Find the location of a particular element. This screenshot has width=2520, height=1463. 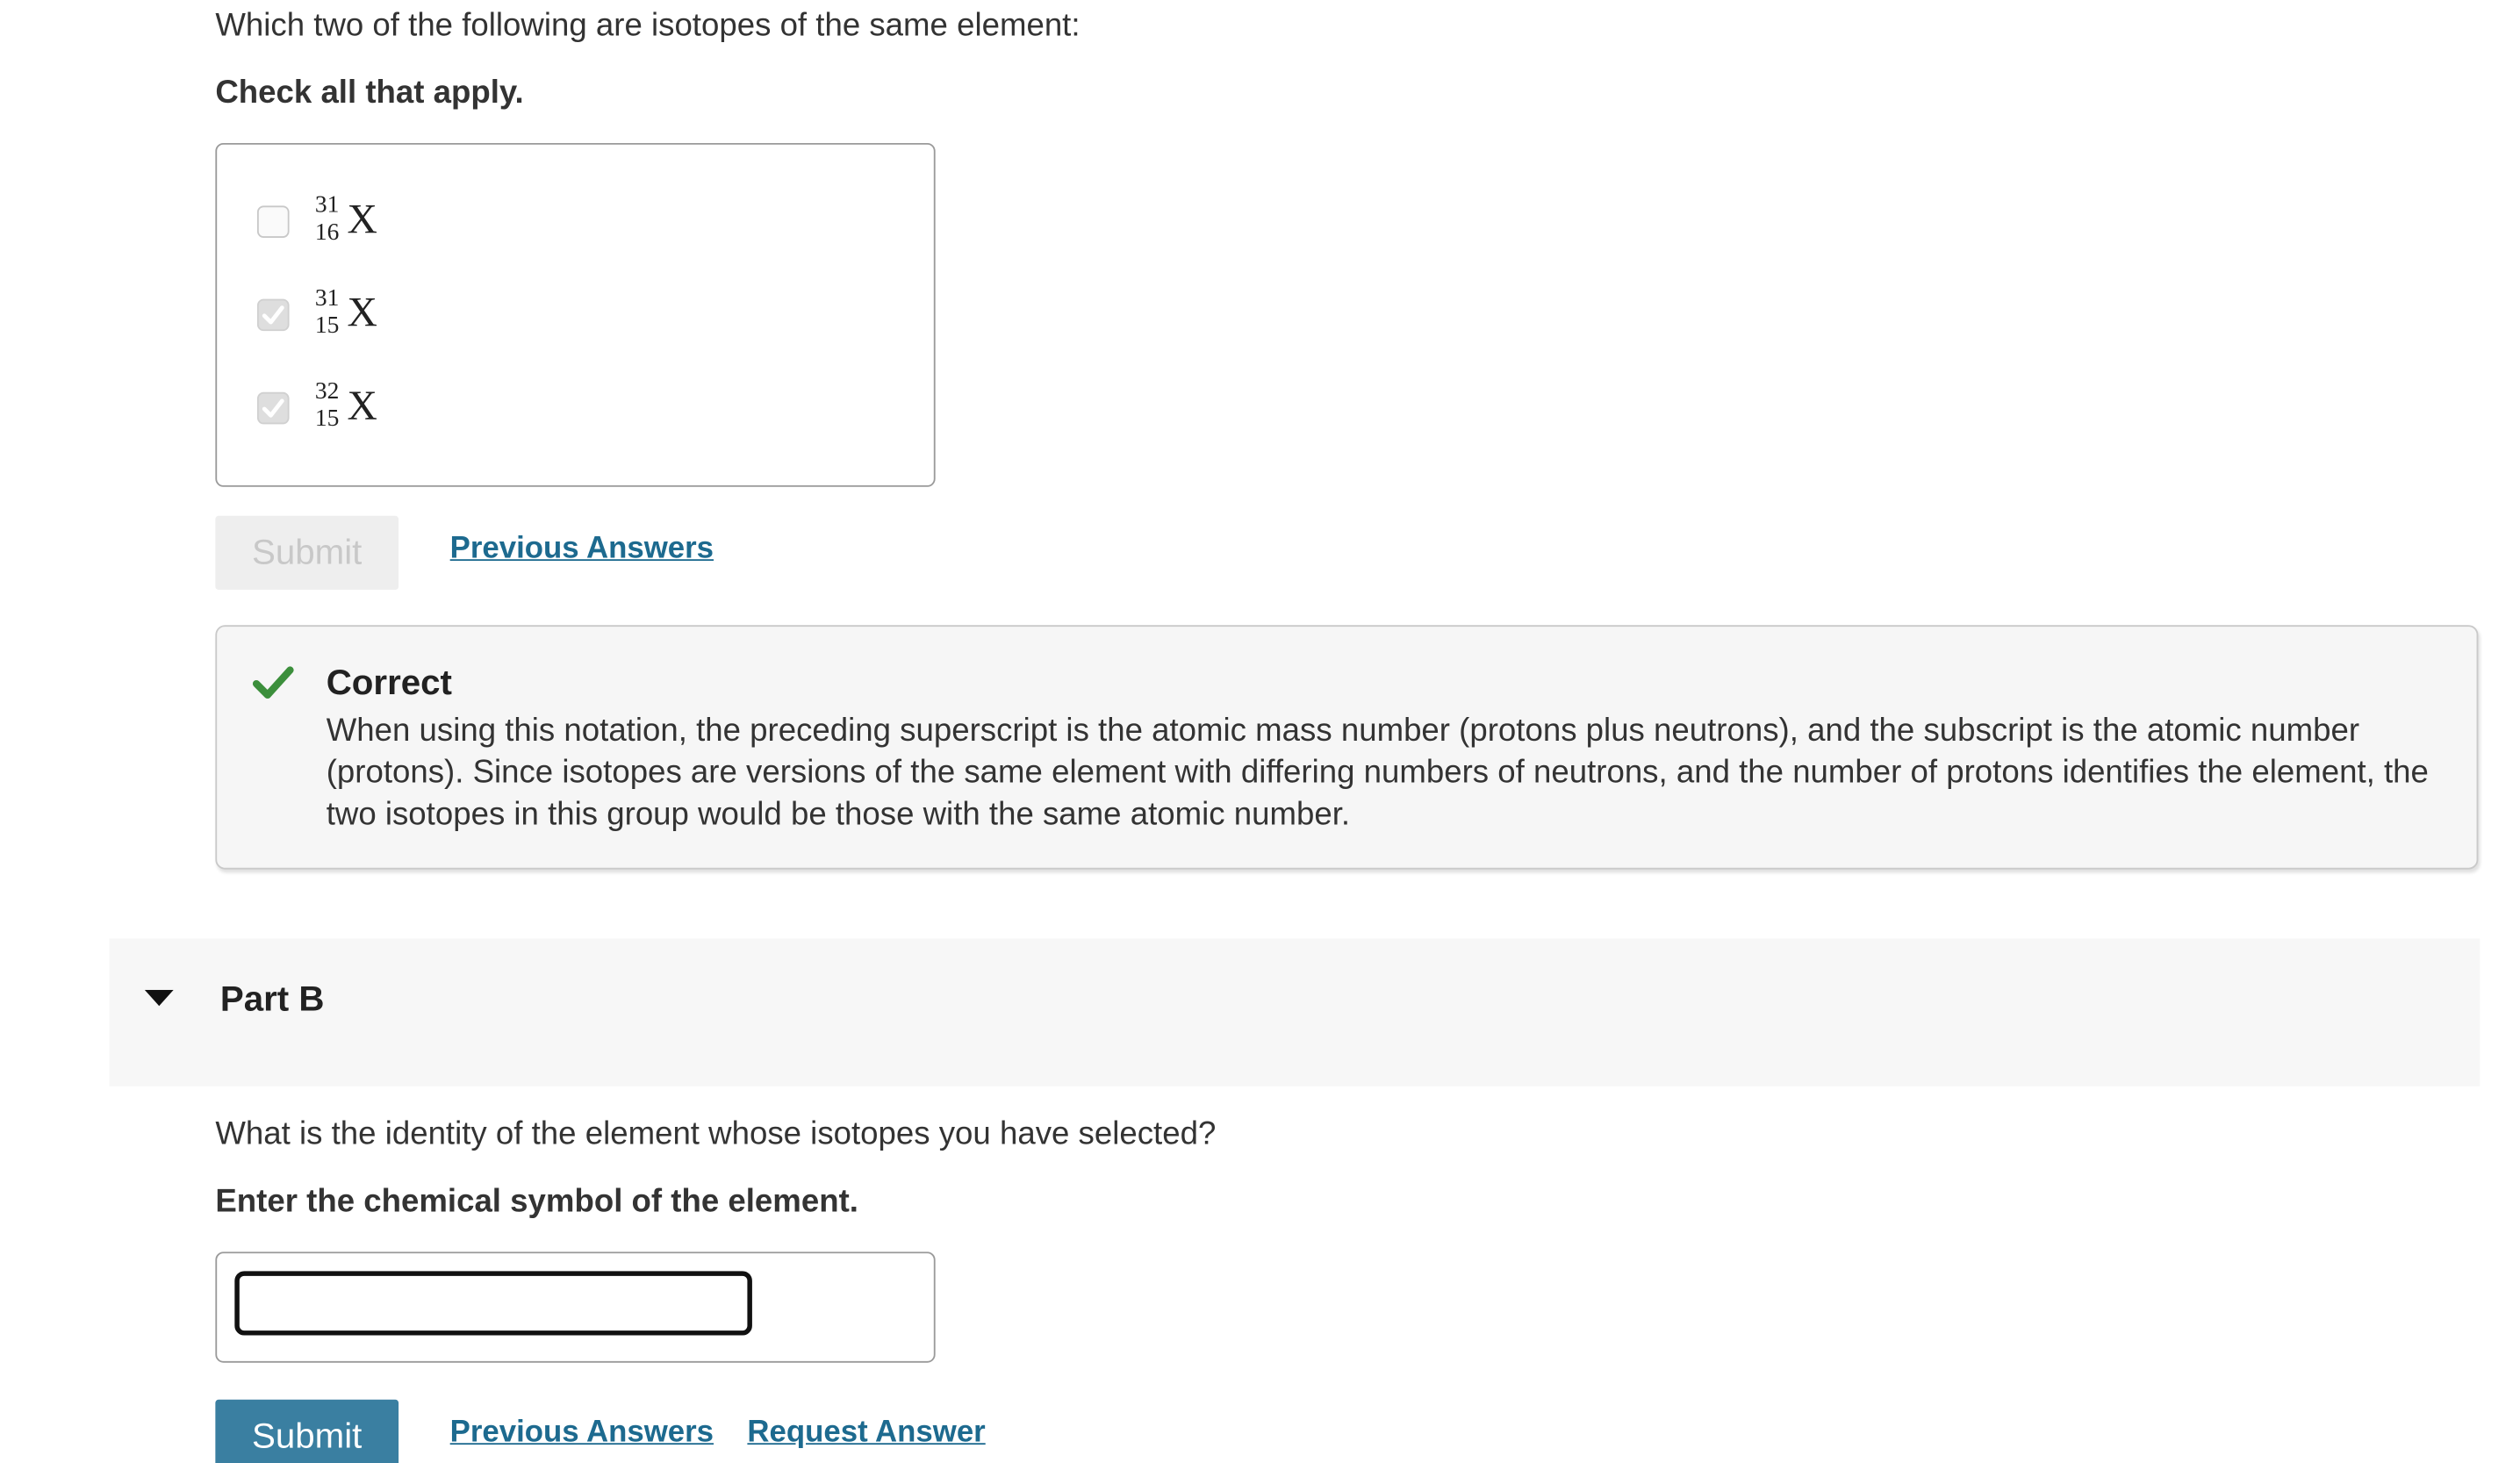

options-box: 31 16 X 31 15 X 32 15 X is located at coordinates (575, 314).